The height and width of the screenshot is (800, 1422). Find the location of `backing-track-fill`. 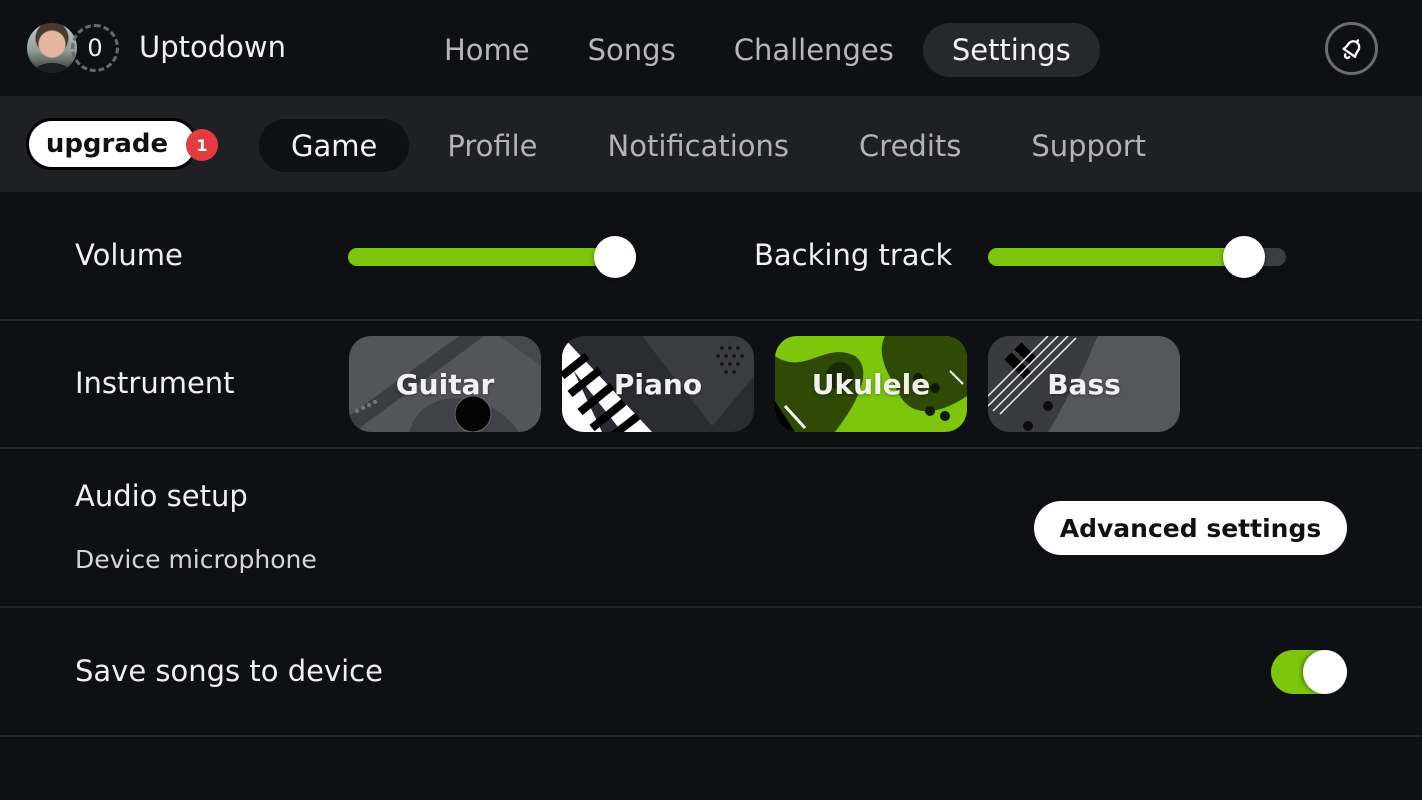

backing-track-fill is located at coordinates (1116, 257).